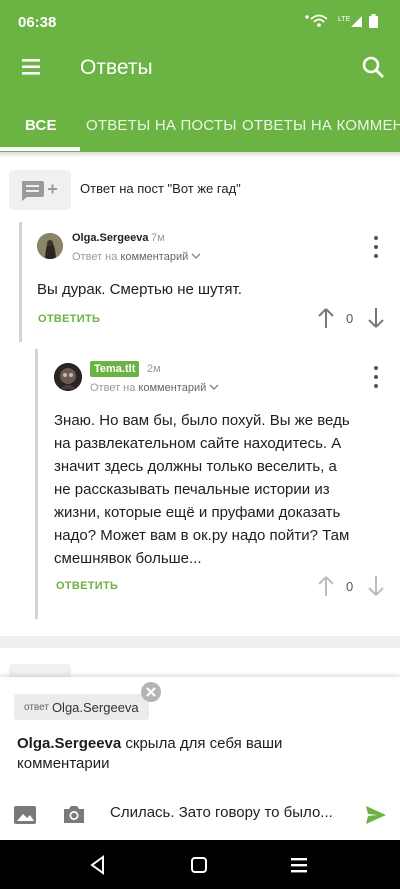 This screenshot has height=889, width=400. Describe the element at coordinates (200, 22) in the screenshot. I see `status-bar: 06:38 LTE` at that location.